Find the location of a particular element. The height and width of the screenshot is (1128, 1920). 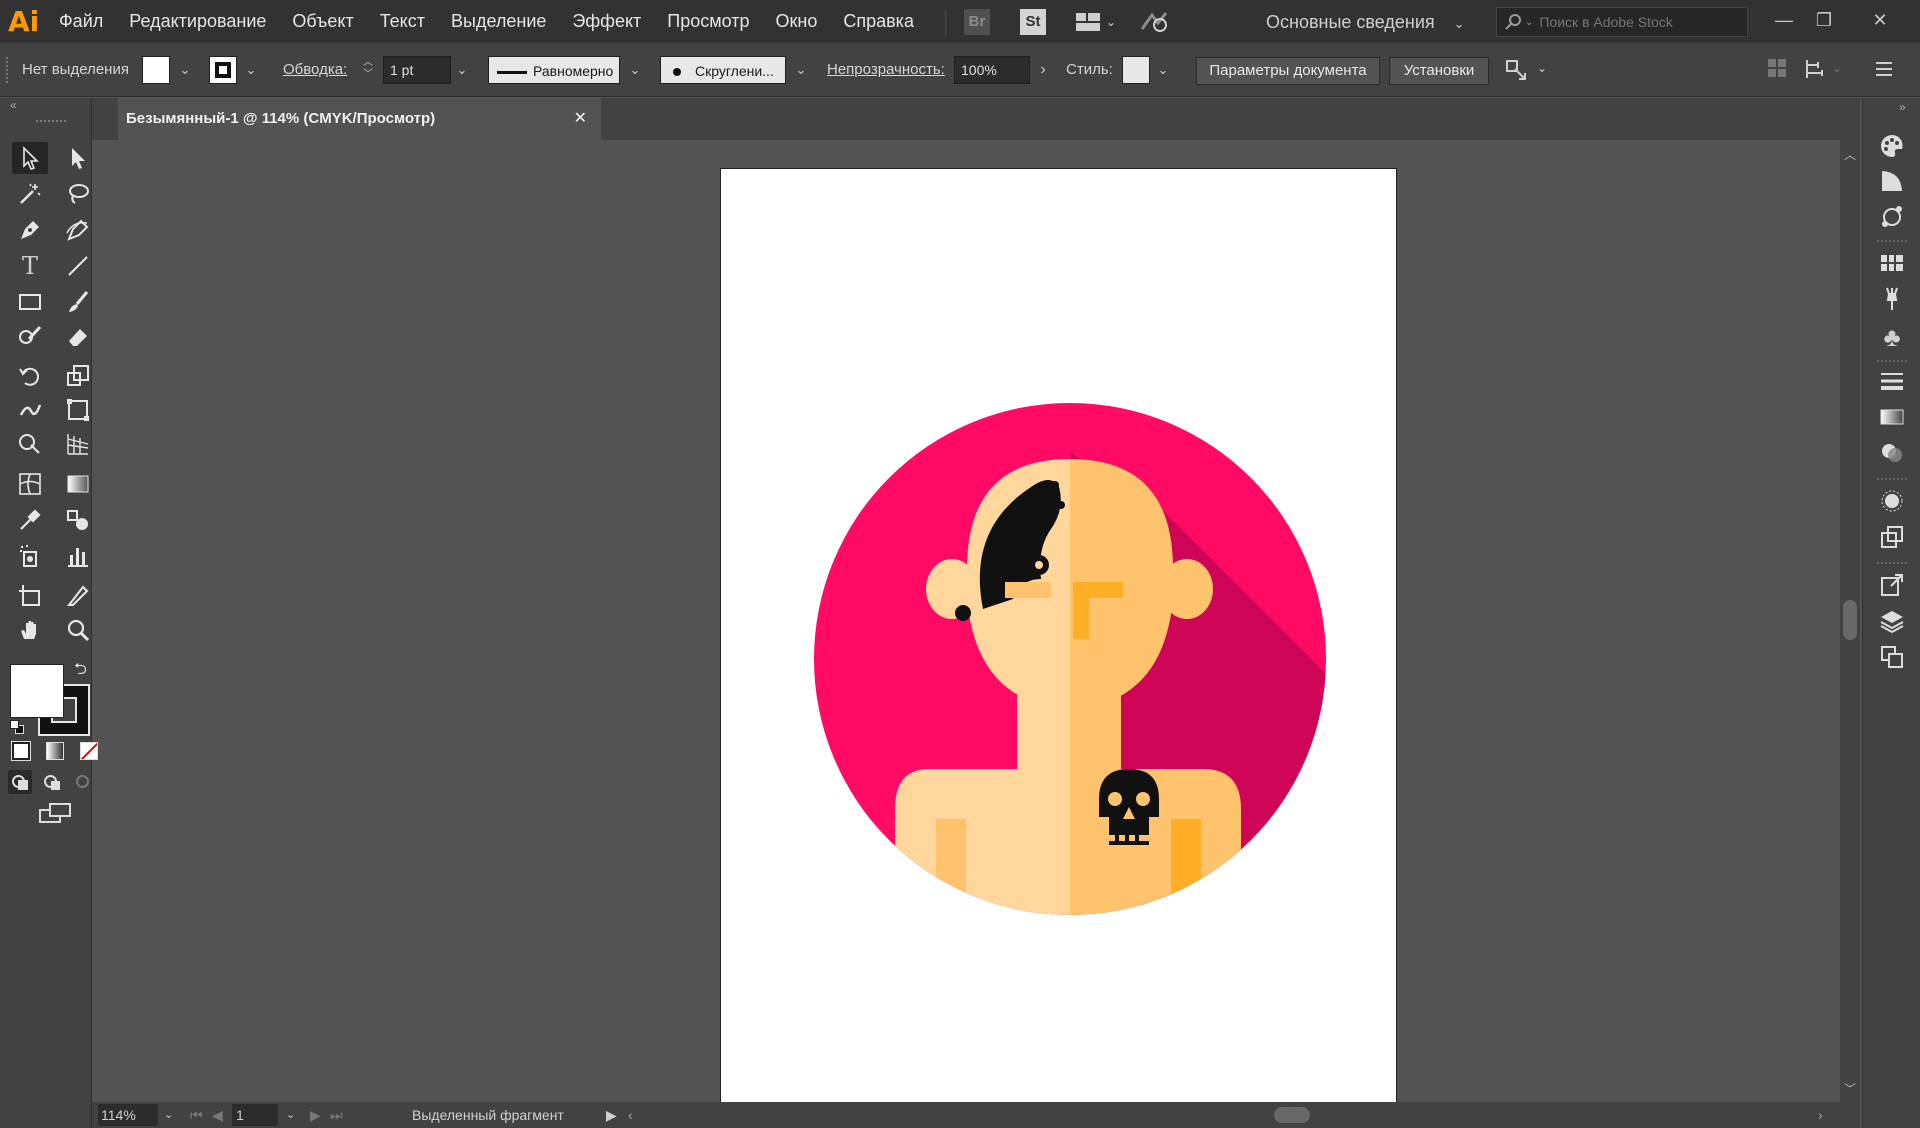

stroke-weight-field: 1 pt is located at coordinates (417, 70).